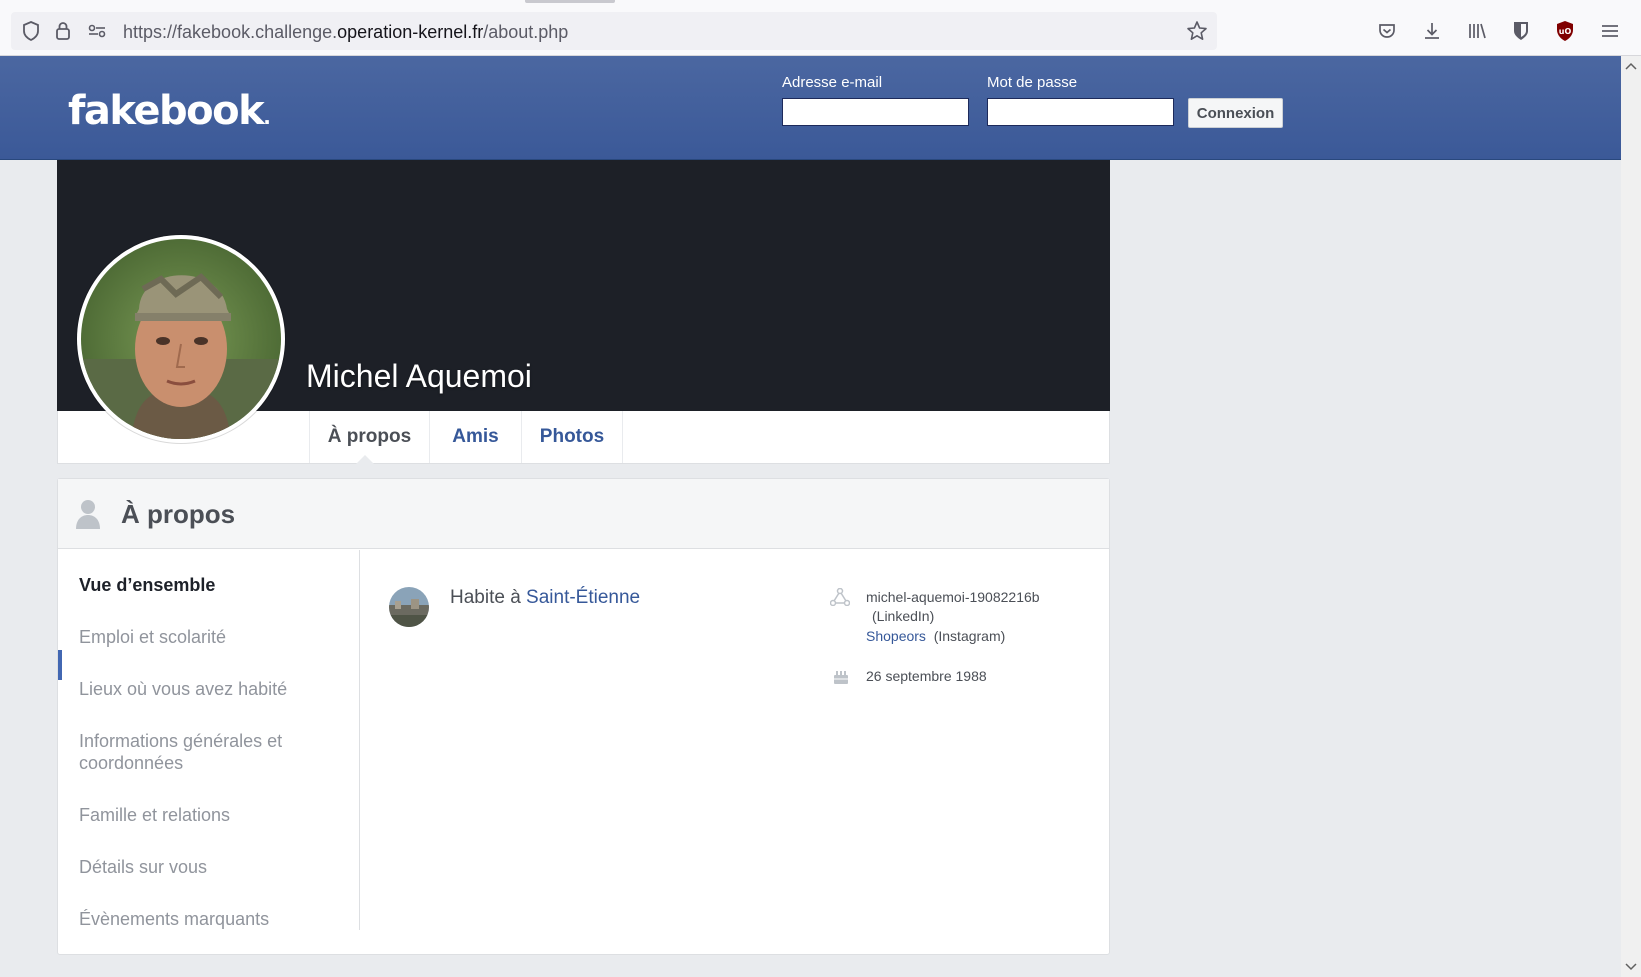 The height and width of the screenshot is (977, 1641). What do you see at coordinates (63, 31) in the screenshot?
I see `lock-icon` at bounding box center [63, 31].